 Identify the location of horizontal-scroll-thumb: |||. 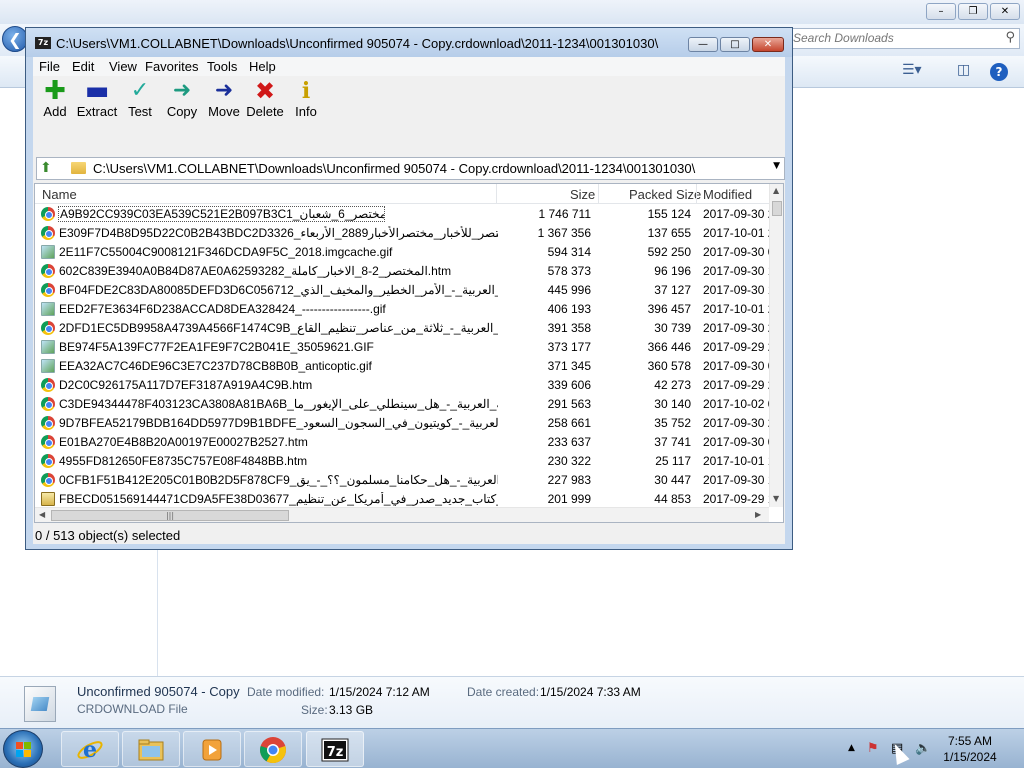
(170, 515).